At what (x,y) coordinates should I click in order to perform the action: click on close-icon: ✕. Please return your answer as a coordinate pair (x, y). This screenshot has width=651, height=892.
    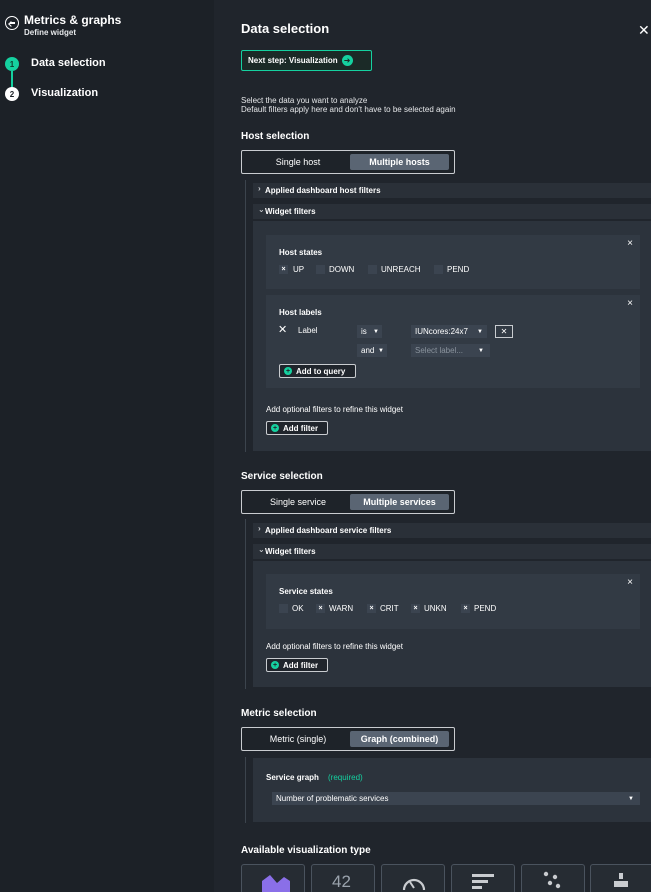
    Looking at the image, I should click on (644, 30).